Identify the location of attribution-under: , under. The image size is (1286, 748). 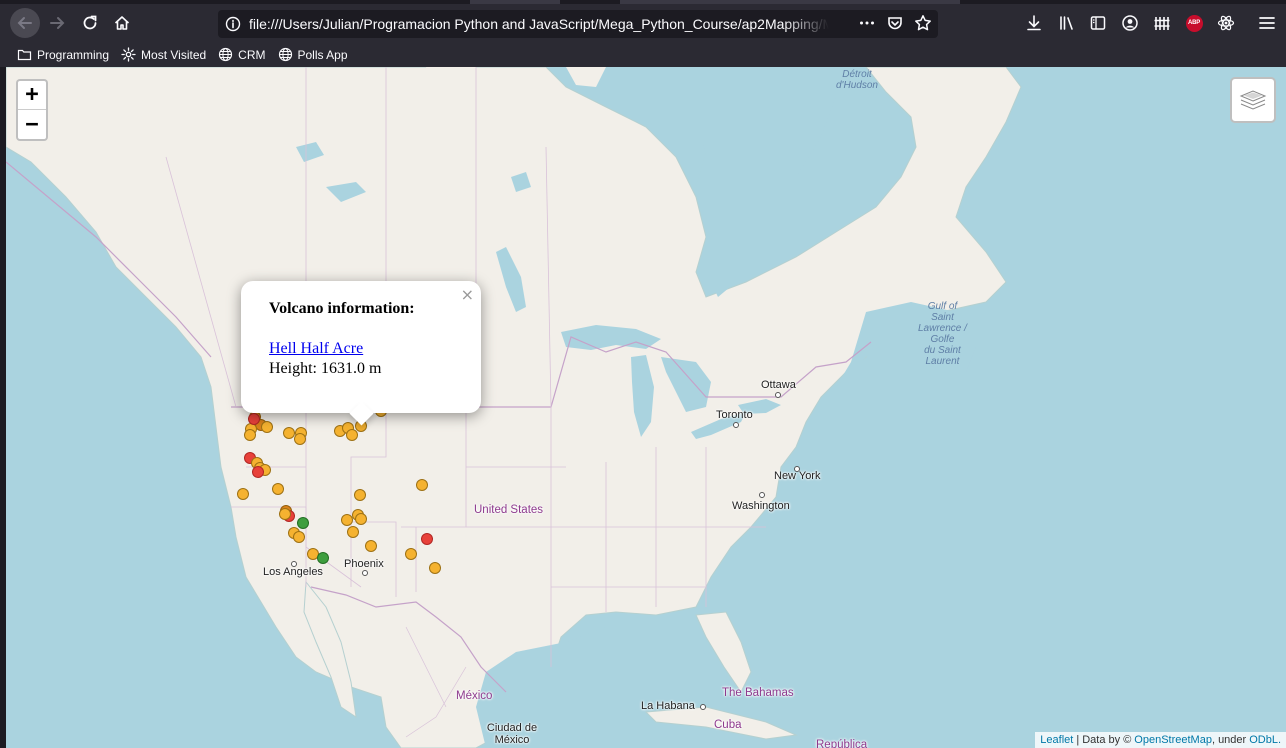
(1229, 740).